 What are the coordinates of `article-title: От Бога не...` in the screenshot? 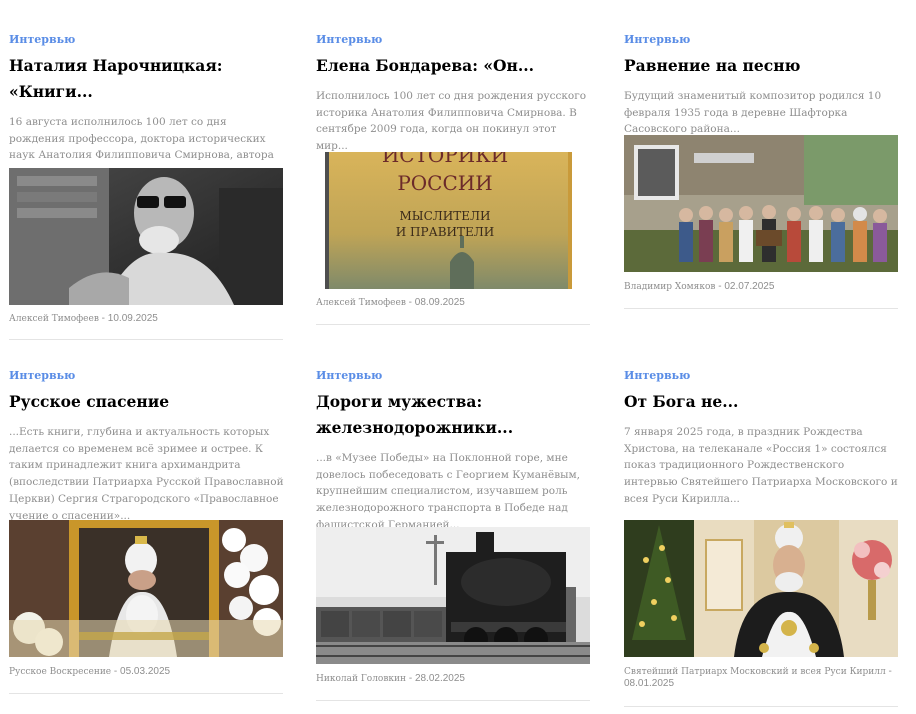 It's located at (761, 402).